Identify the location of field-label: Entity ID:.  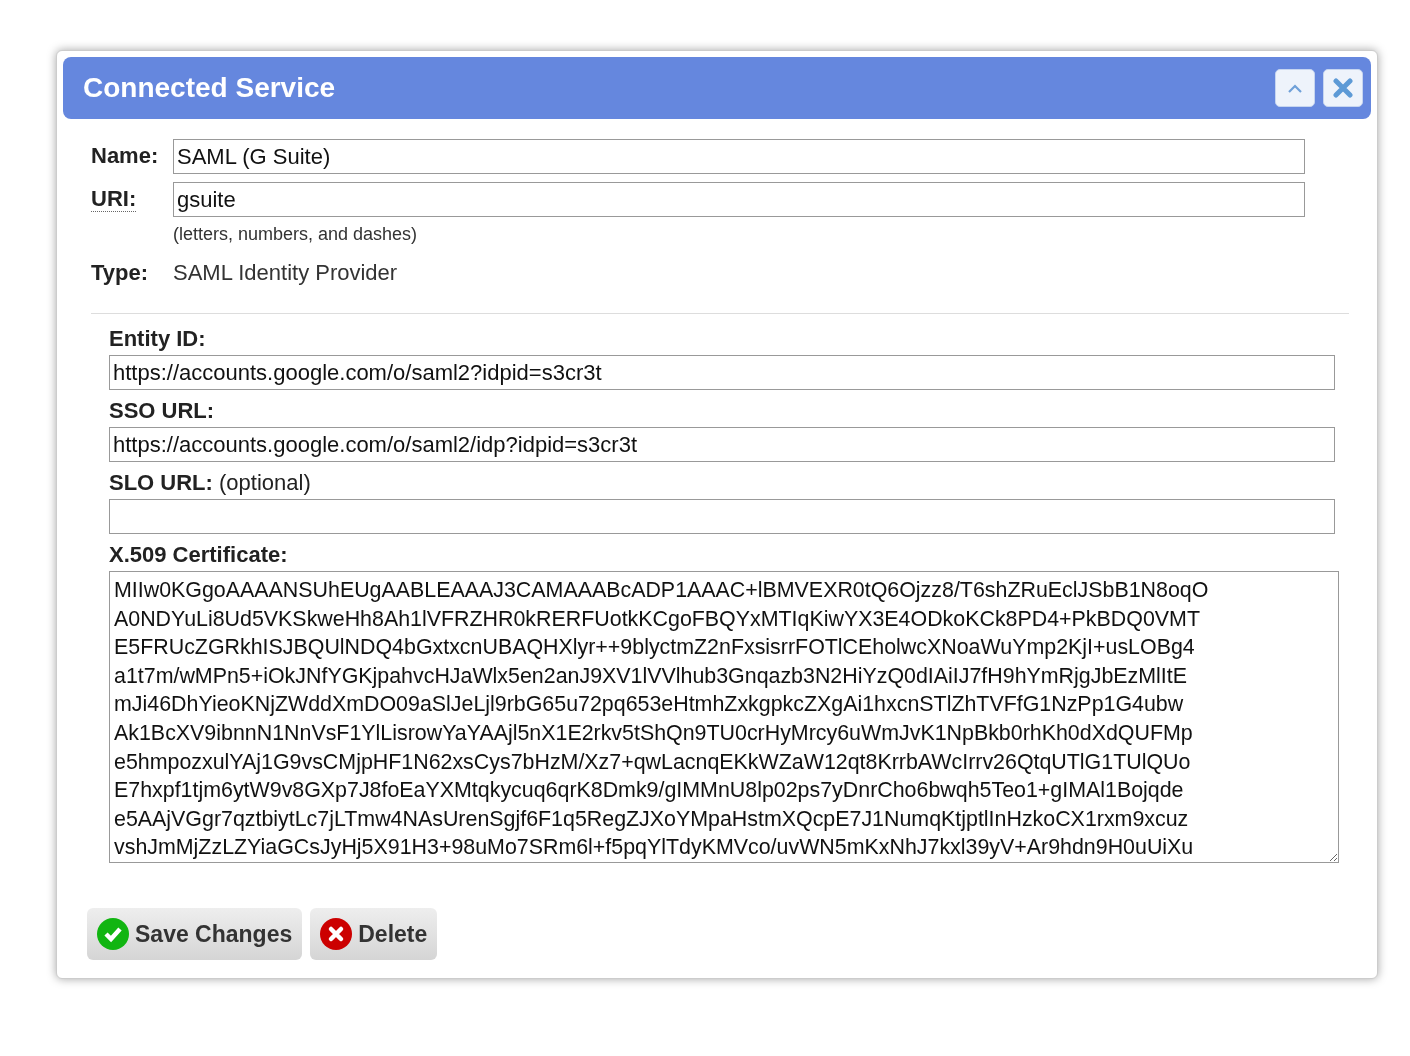
(157, 338).